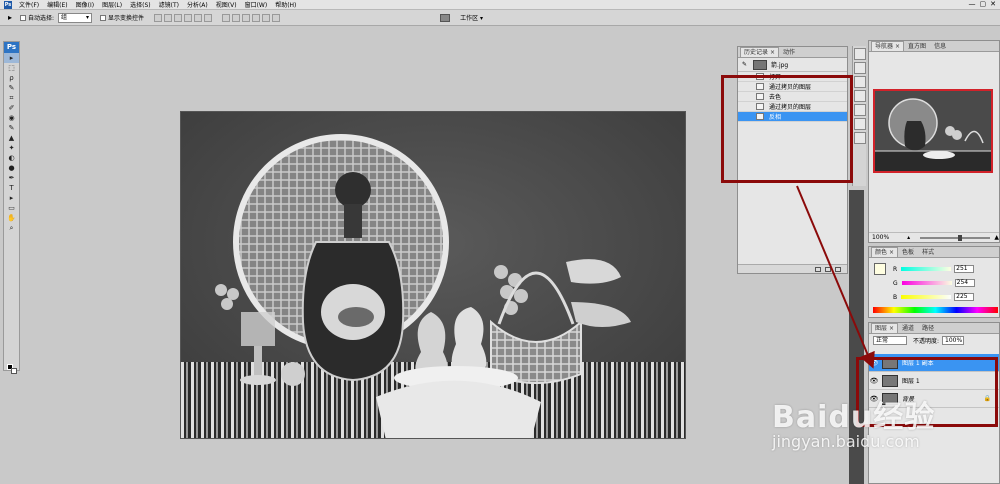  I want to click on watermark-brand: Baidu经验, so click(854, 417).